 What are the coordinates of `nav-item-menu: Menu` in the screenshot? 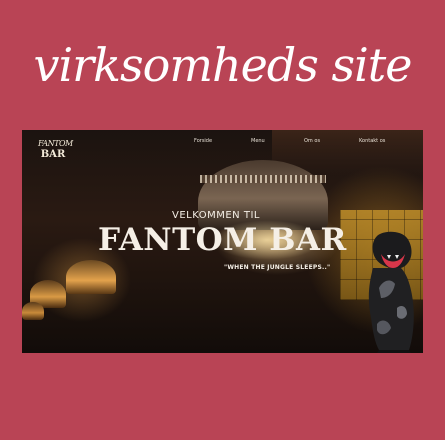 It's located at (258, 141).